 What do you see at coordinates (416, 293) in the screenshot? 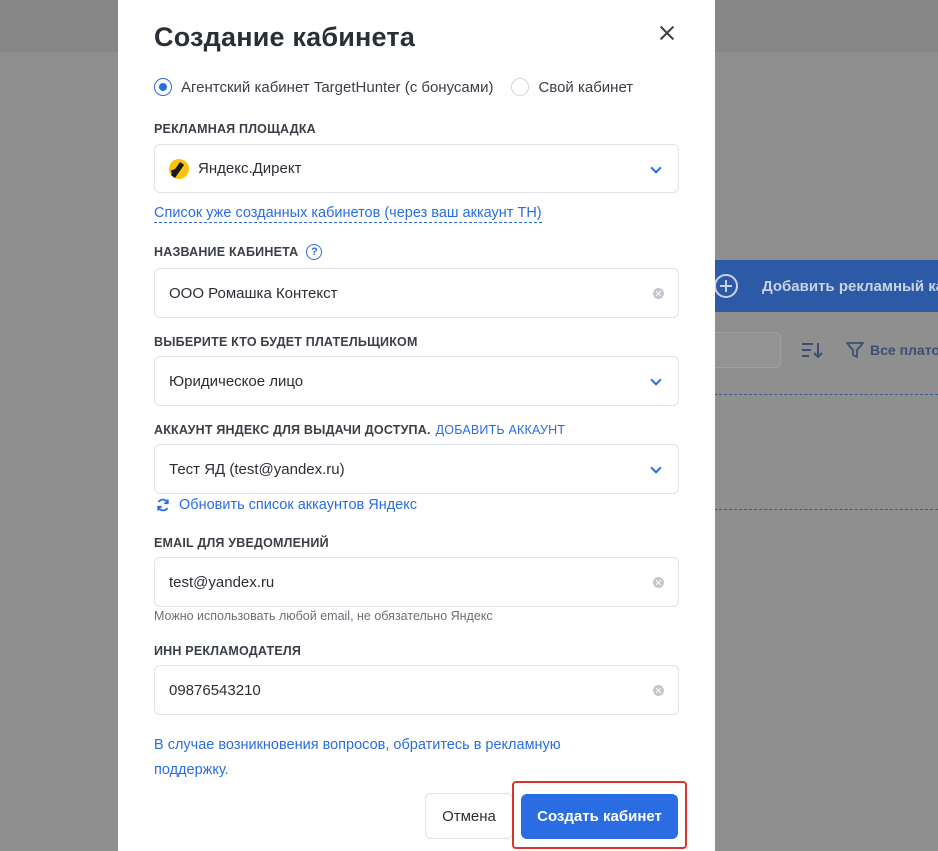
I see `cabinet-name-input: ООО Ромашка Контекст` at bounding box center [416, 293].